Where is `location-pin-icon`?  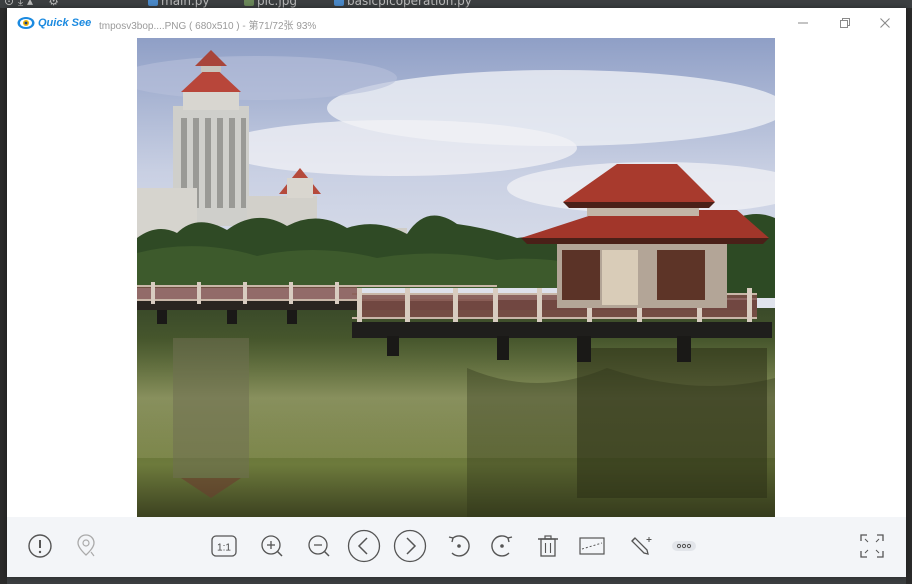
location-pin-icon is located at coordinates (86, 545).